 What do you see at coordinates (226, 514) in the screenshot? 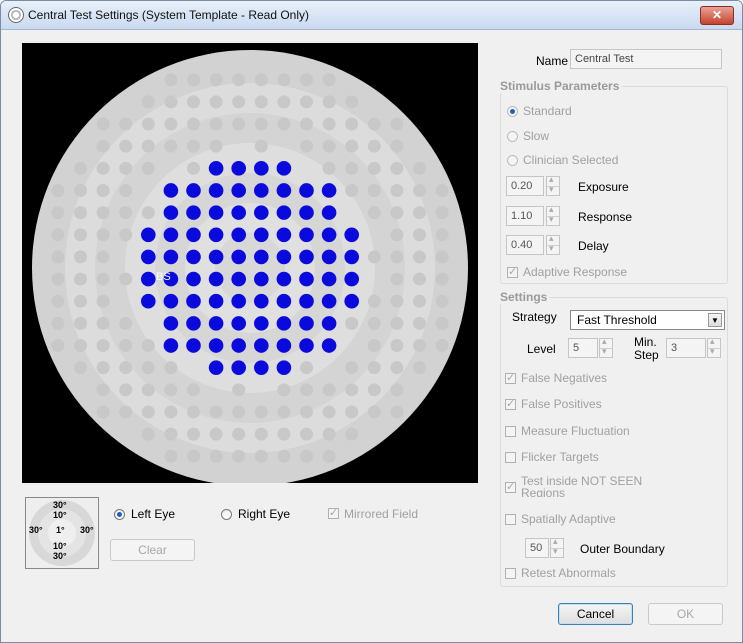
I see `right-eye-radio` at bounding box center [226, 514].